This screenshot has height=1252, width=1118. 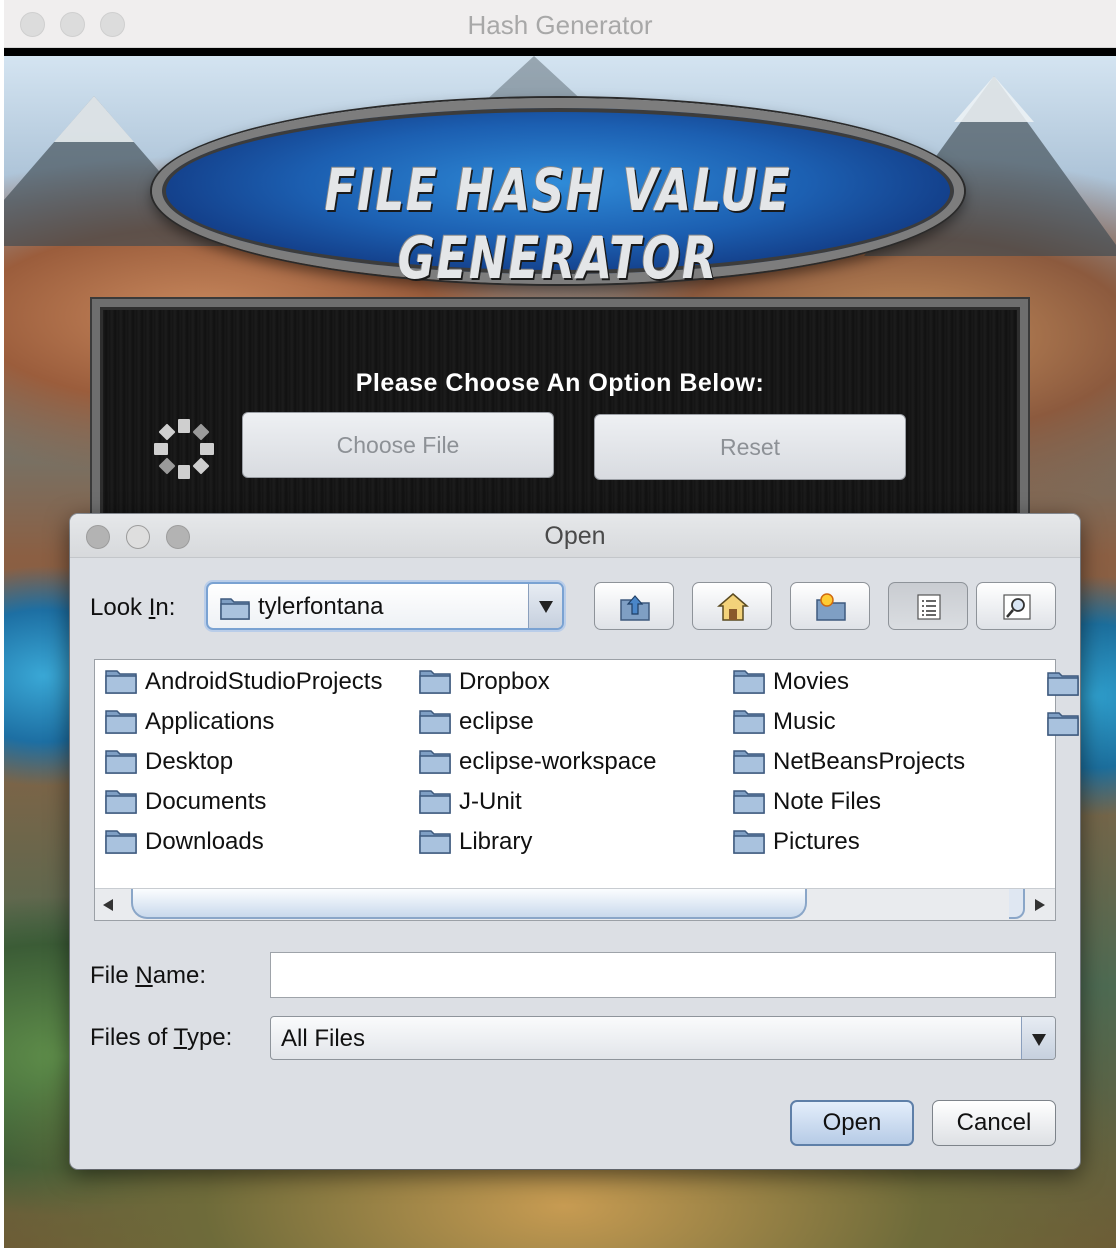 I want to click on look-in-value: tylerfontana, so click(x=321, y=606).